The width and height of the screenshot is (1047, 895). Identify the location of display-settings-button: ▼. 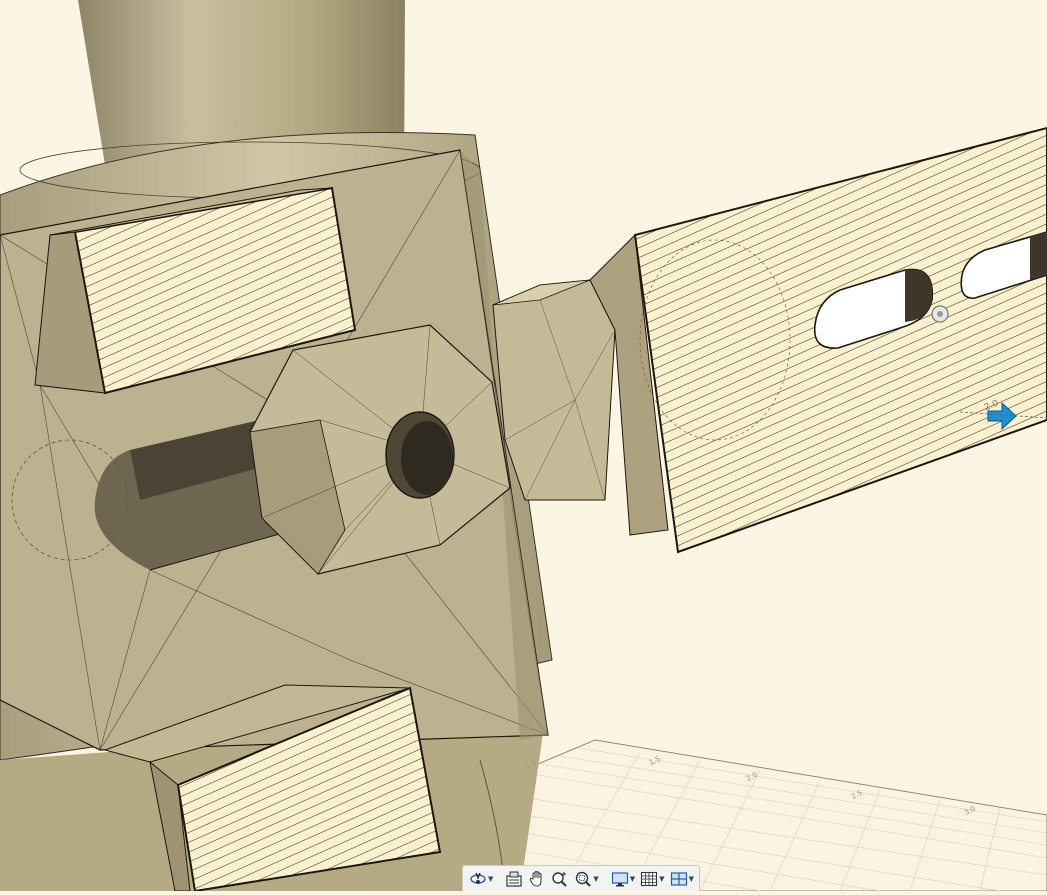
(623, 879).